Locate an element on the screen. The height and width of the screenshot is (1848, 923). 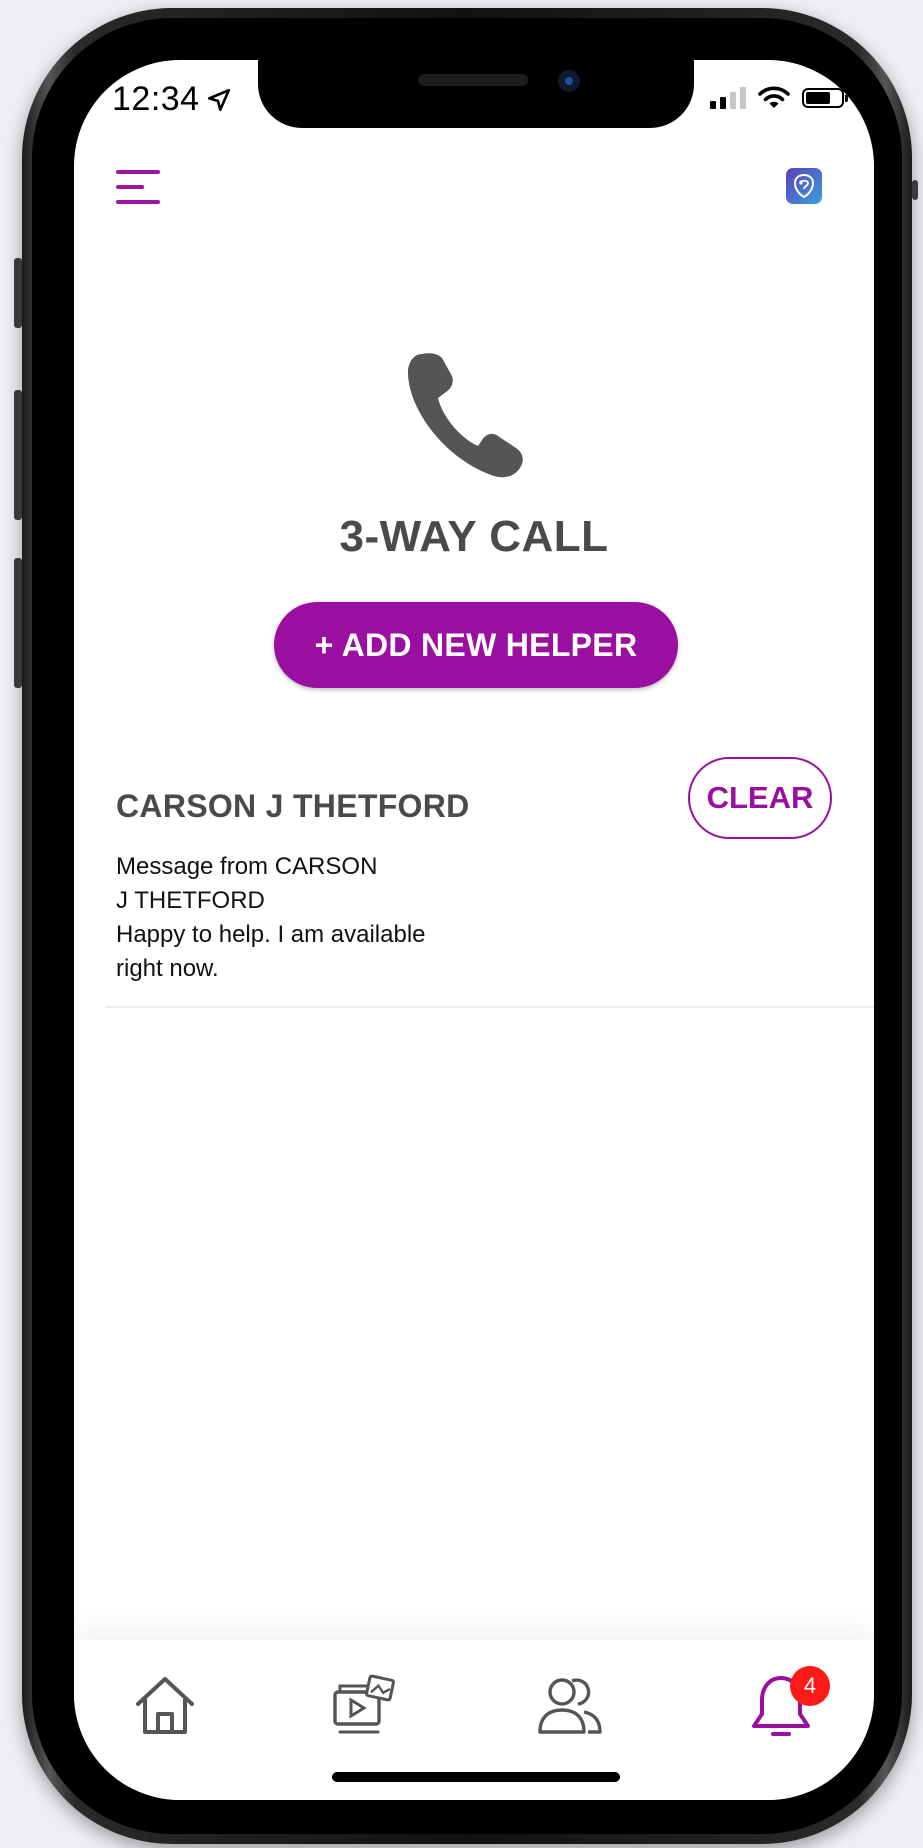
message-line: Happy to help. I am available is located at coordinates (271, 934).